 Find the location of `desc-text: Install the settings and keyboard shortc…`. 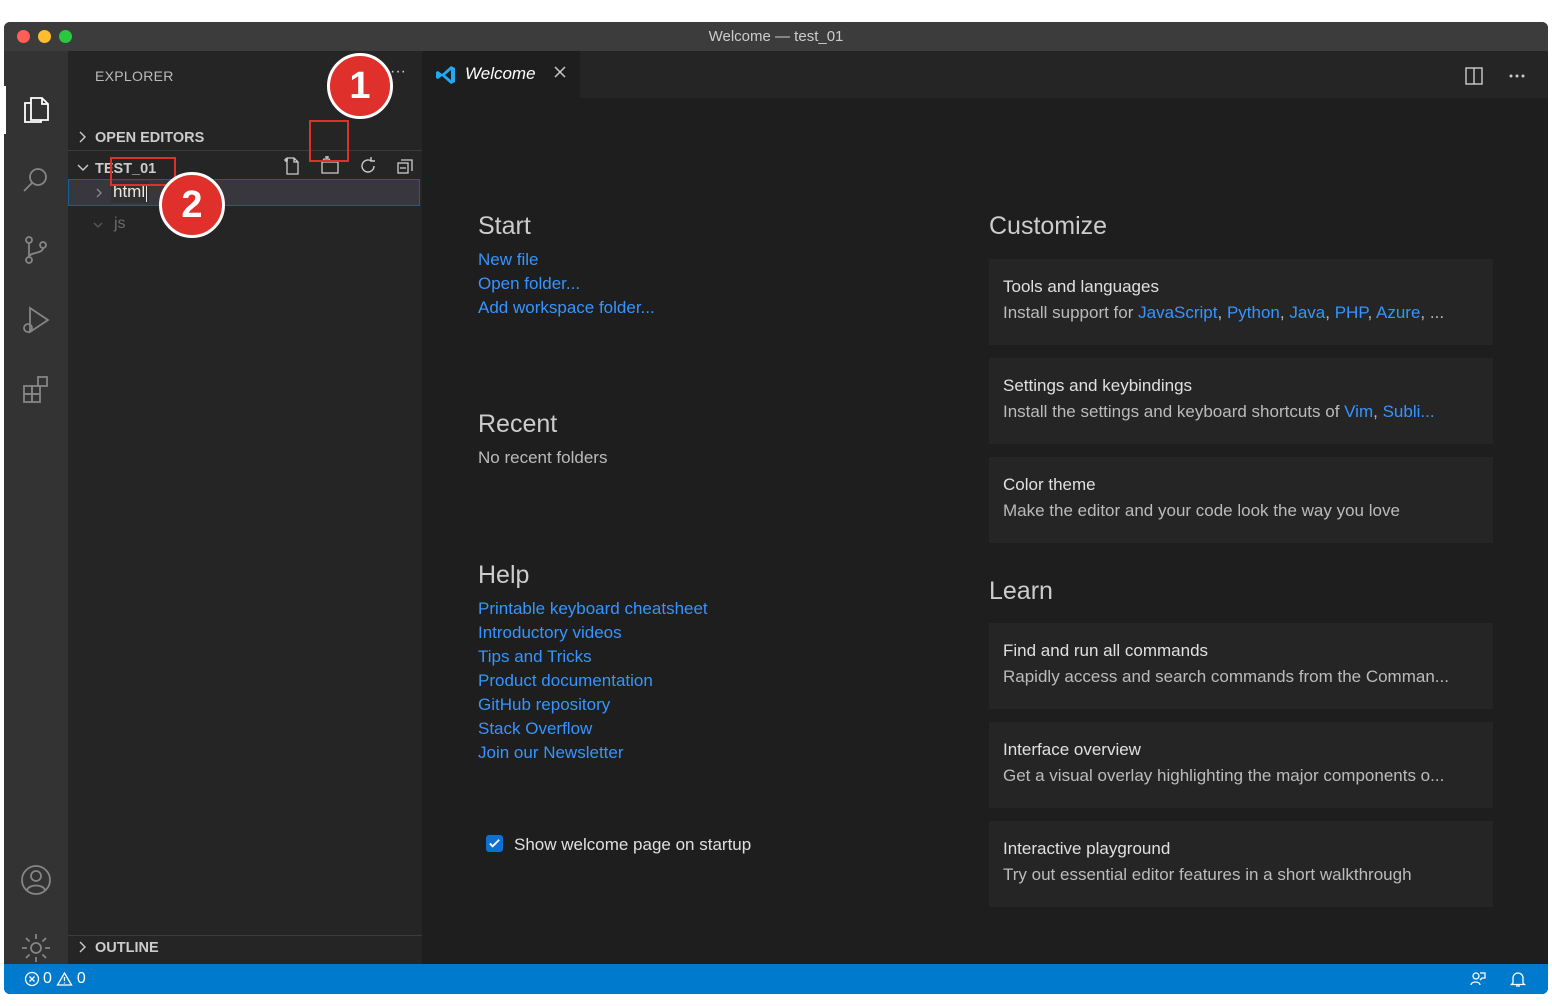

desc-text: Install the settings and keyboard shortc… is located at coordinates (1174, 411).